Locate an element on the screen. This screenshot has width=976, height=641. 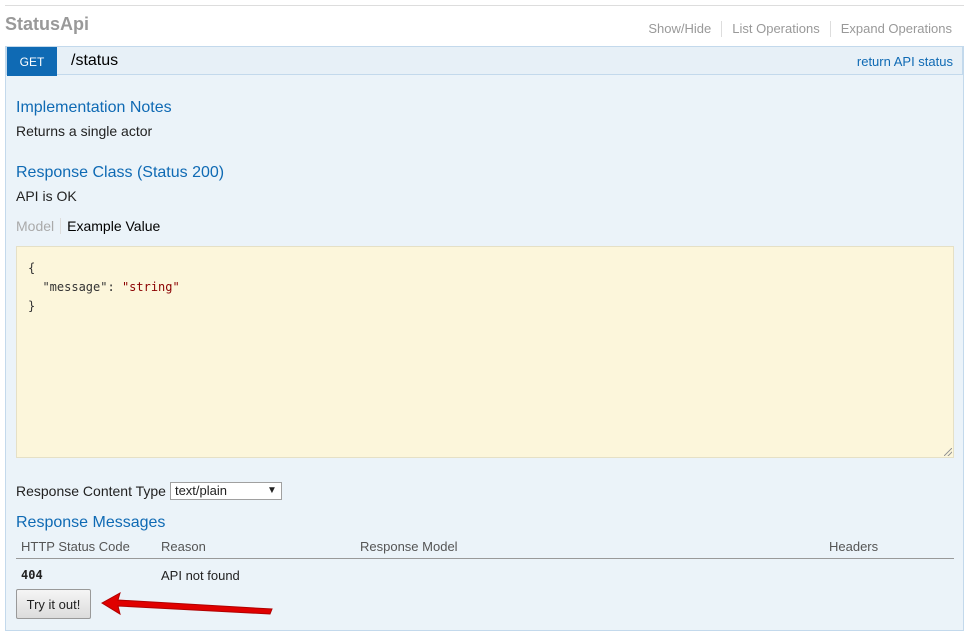
content-type-select: text/plain ▼ is located at coordinates (225, 491).